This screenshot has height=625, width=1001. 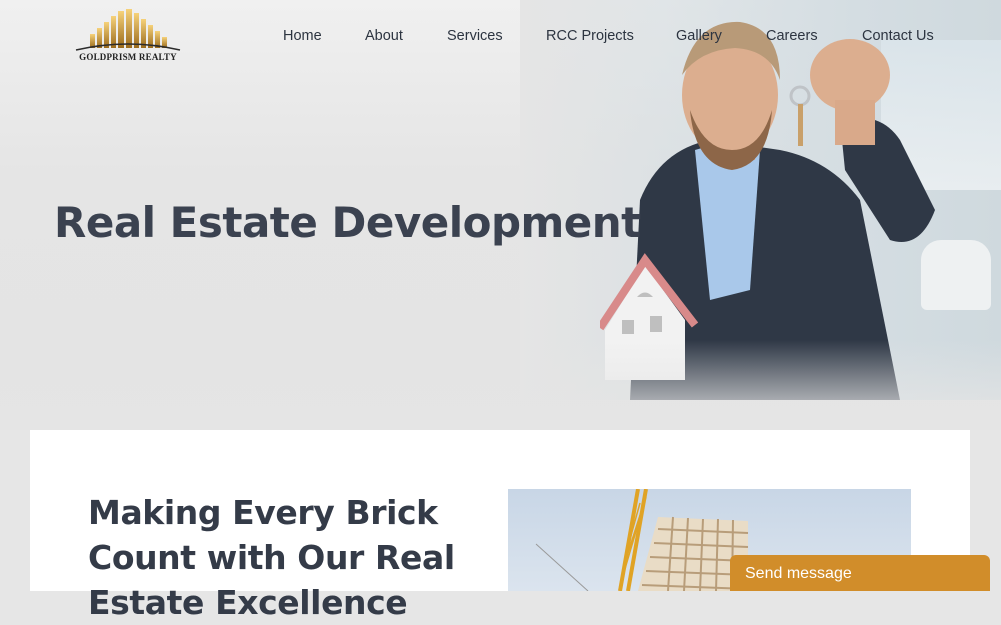 I want to click on nav-rcc-projects: RCC Projects, so click(x=590, y=36).